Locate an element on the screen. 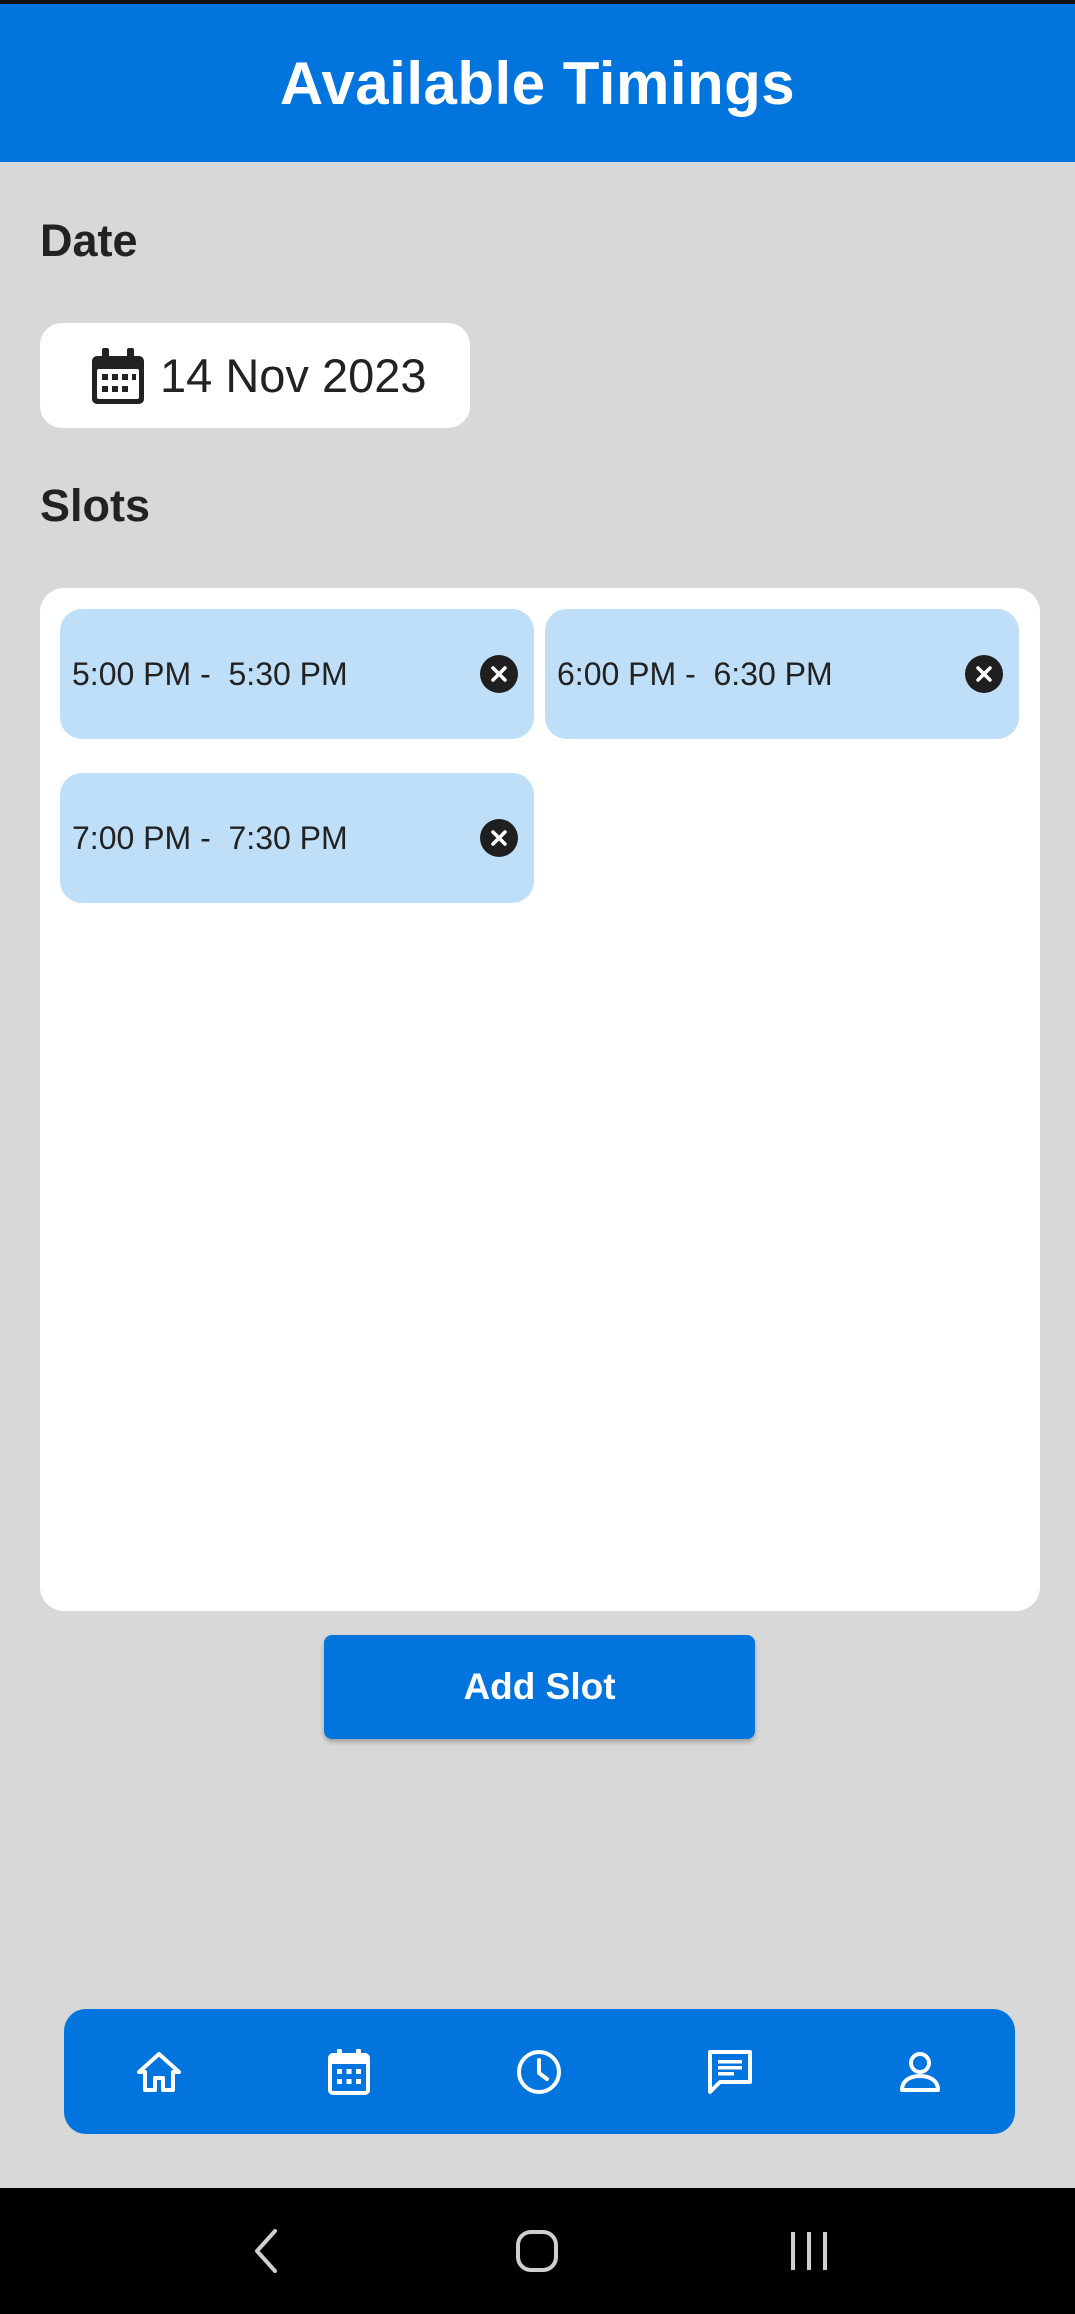  system-recents-button is located at coordinates (809, 2251).